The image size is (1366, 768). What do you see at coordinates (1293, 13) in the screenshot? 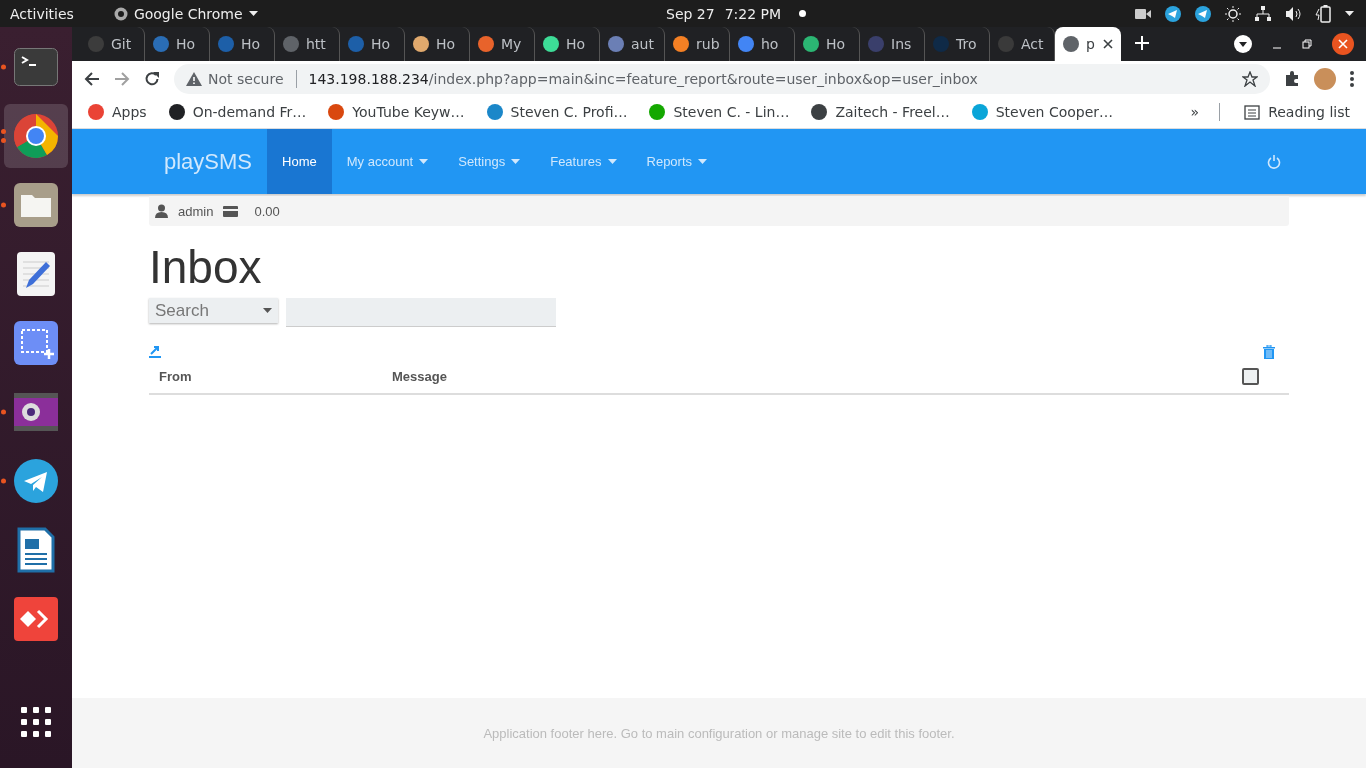
I see `volume-icon` at bounding box center [1293, 13].